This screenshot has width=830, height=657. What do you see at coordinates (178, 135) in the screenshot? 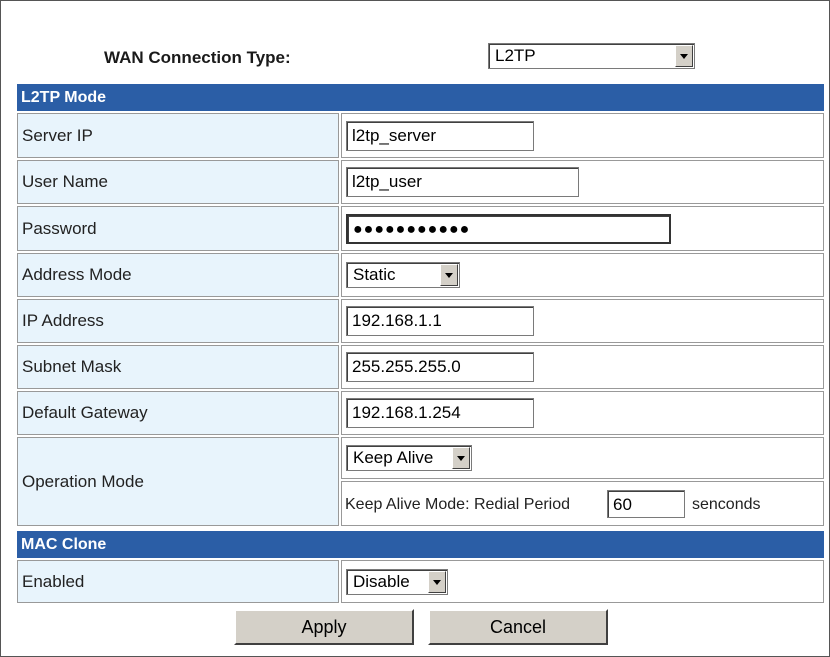
I see `server-ip-label: Server IP` at bounding box center [178, 135].